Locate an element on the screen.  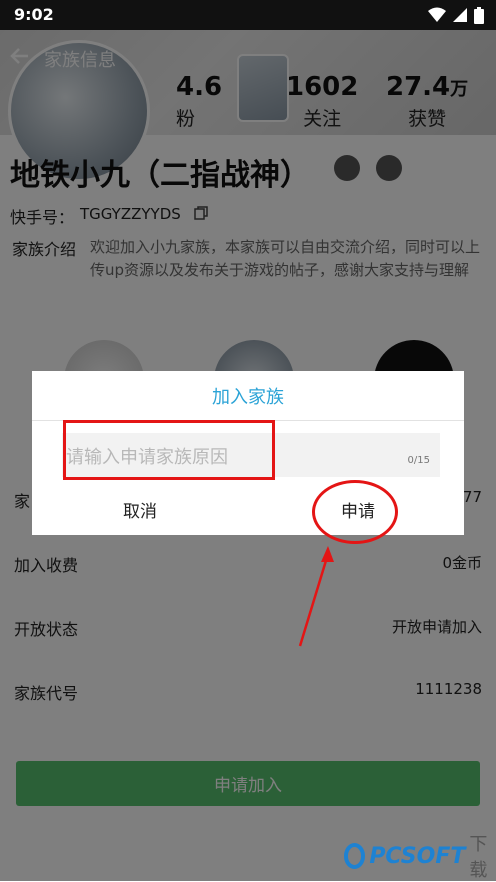
watermark-suffix: 下载 is located at coordinates (478, 857).